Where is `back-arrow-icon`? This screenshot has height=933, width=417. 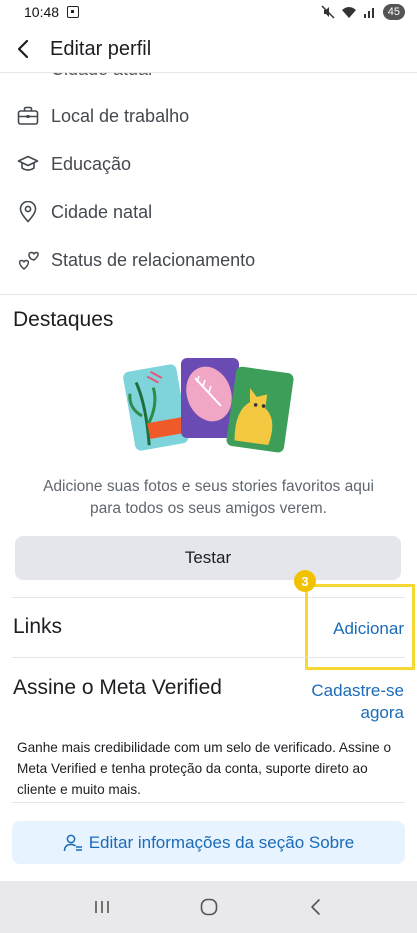
back-arrow-icon is located at coordinates (24, 49).